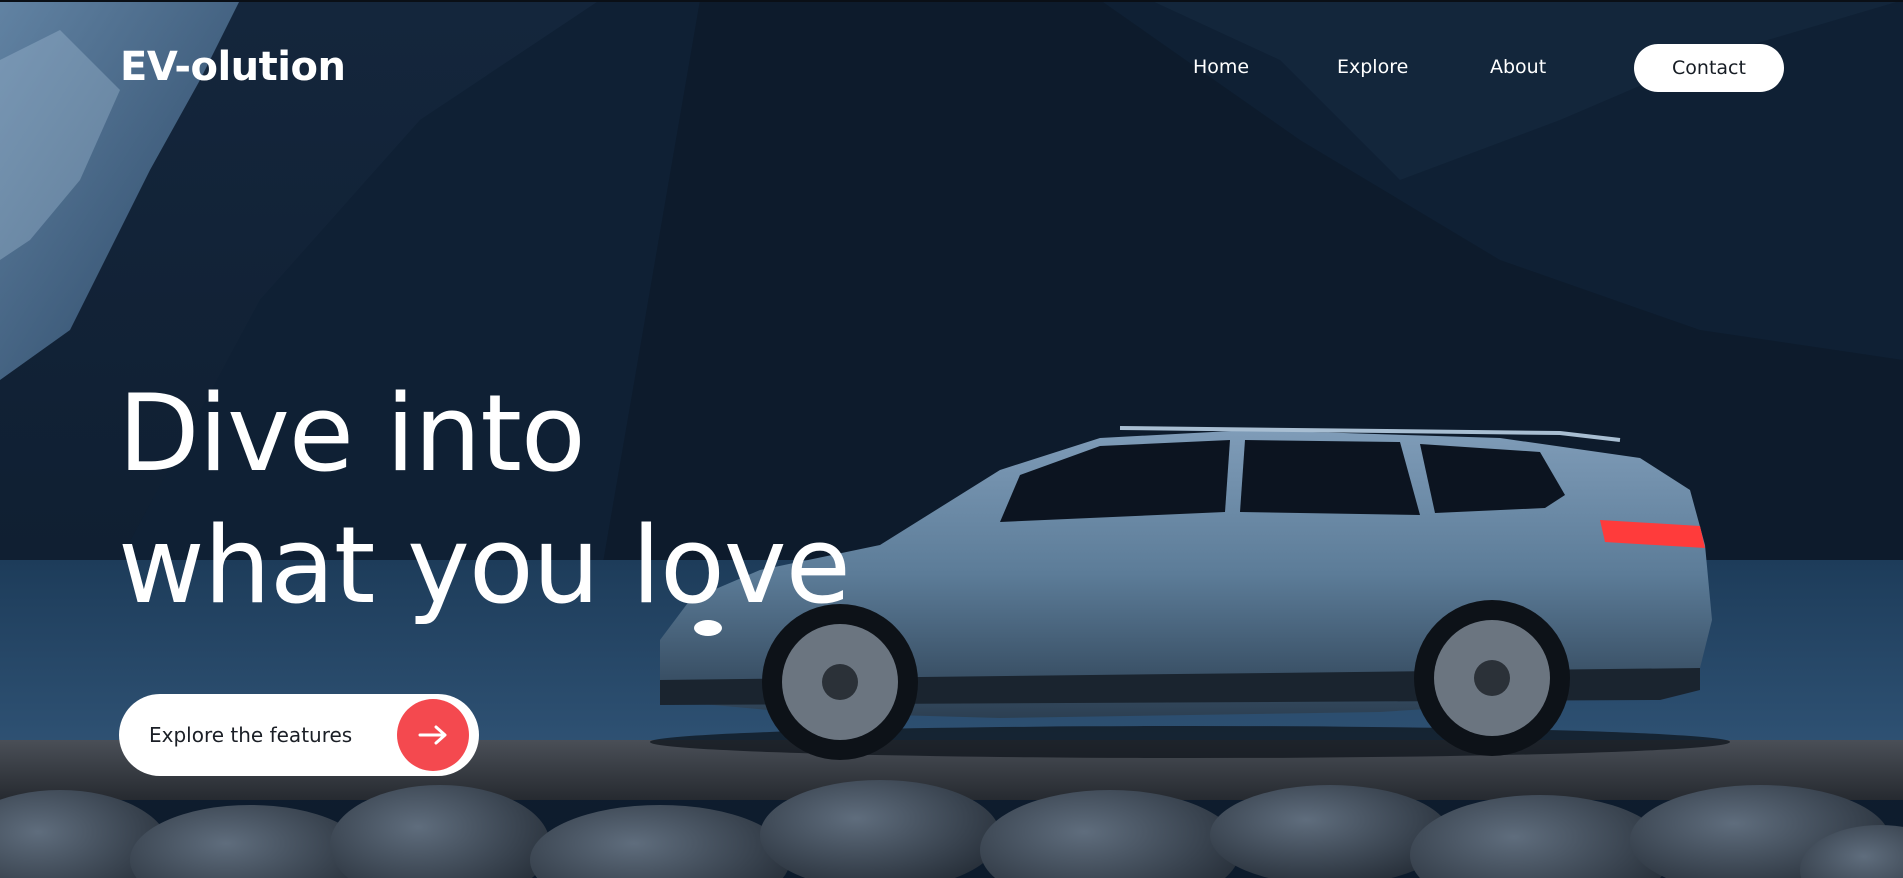 The image size is (1903, 878). What do you see at coordinates (484, 500) in the screenshot?
I see `hero-headline: Dive into what you love` at bounding box center [484, 500].